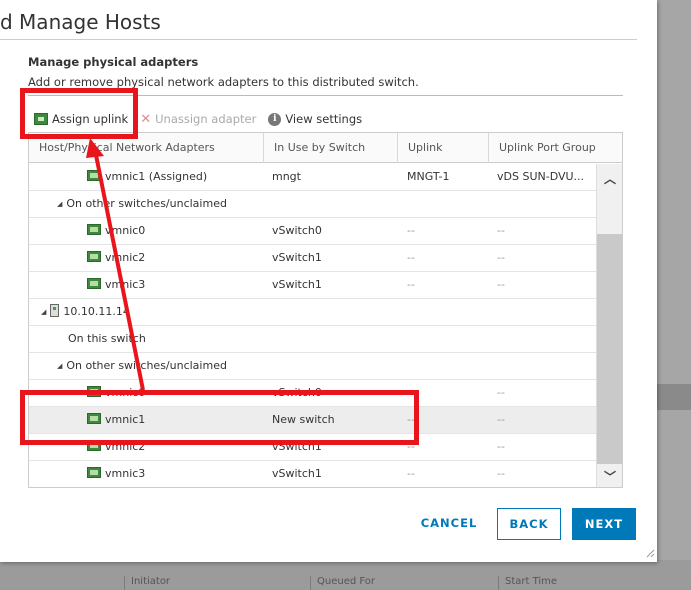  Describe the element at coordinates (325, 95) in the screenshot. I see `section-divider` at that location.